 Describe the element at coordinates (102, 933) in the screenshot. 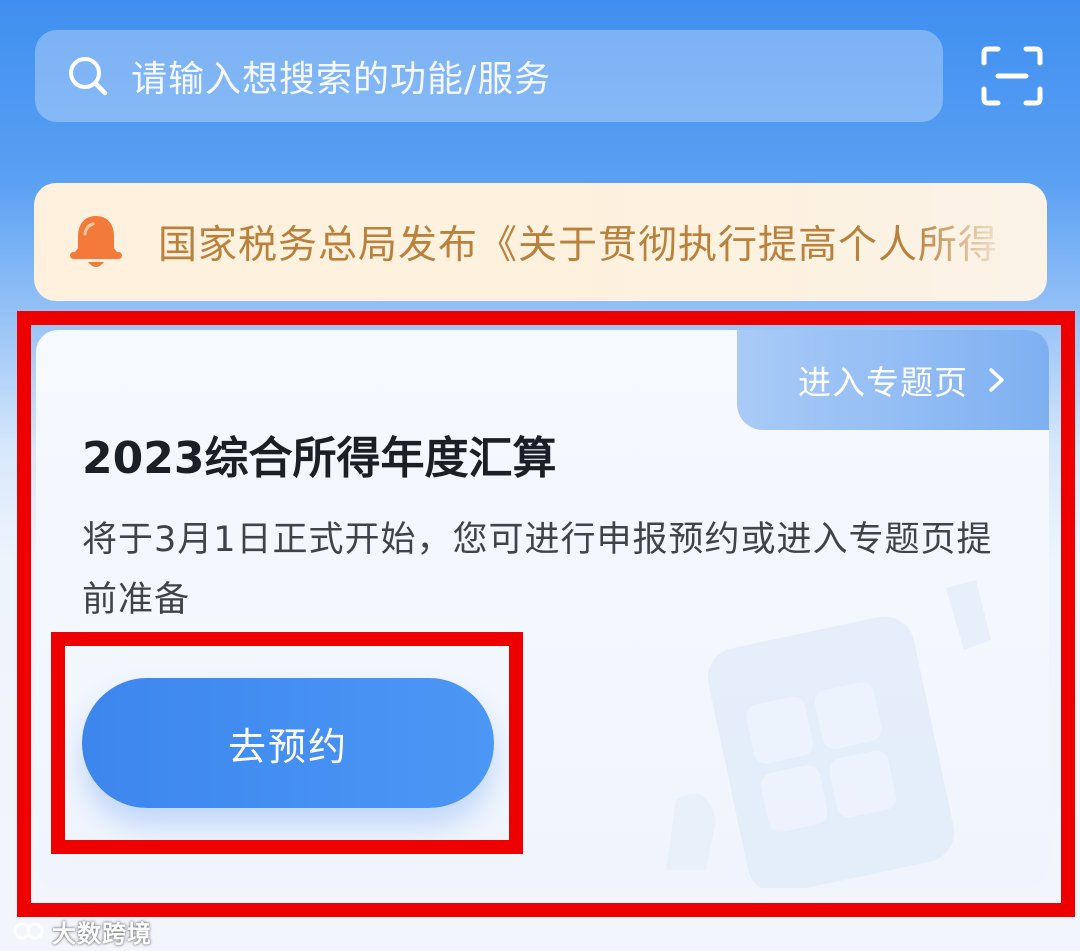

I see `watermark-text: 大数跨境` at that location.